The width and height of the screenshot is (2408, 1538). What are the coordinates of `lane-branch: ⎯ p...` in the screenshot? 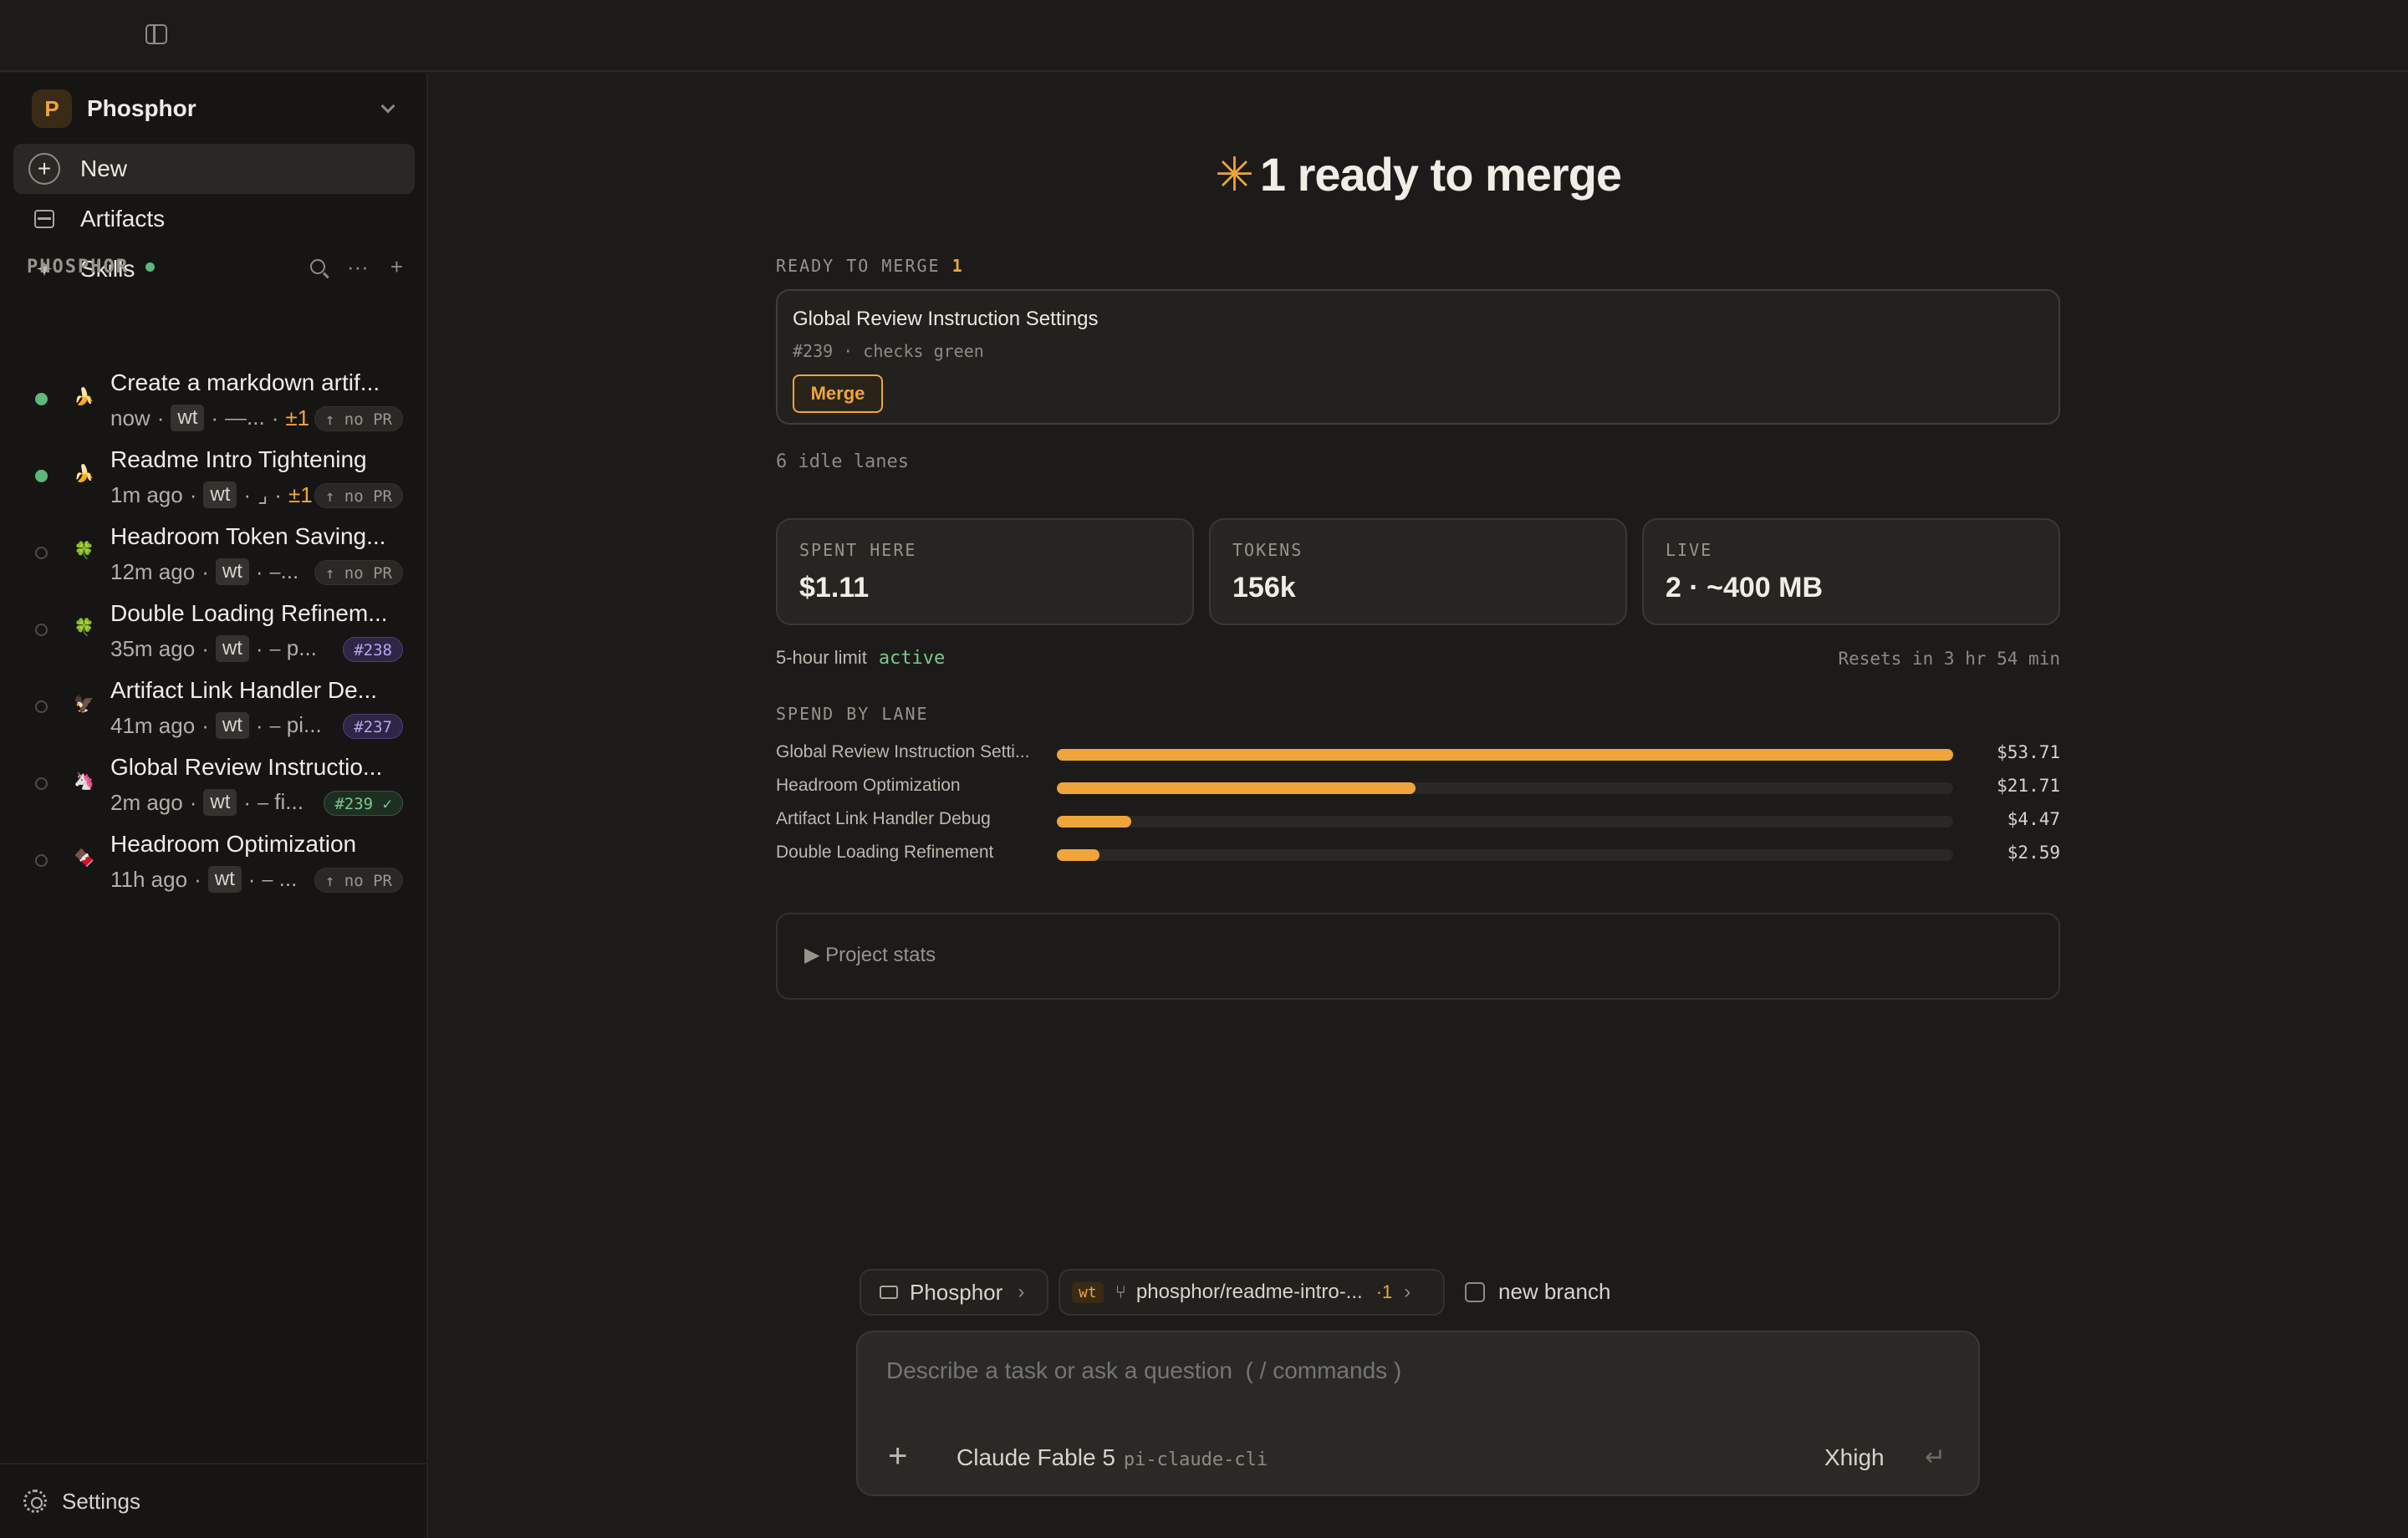 It's located at (293, 647).